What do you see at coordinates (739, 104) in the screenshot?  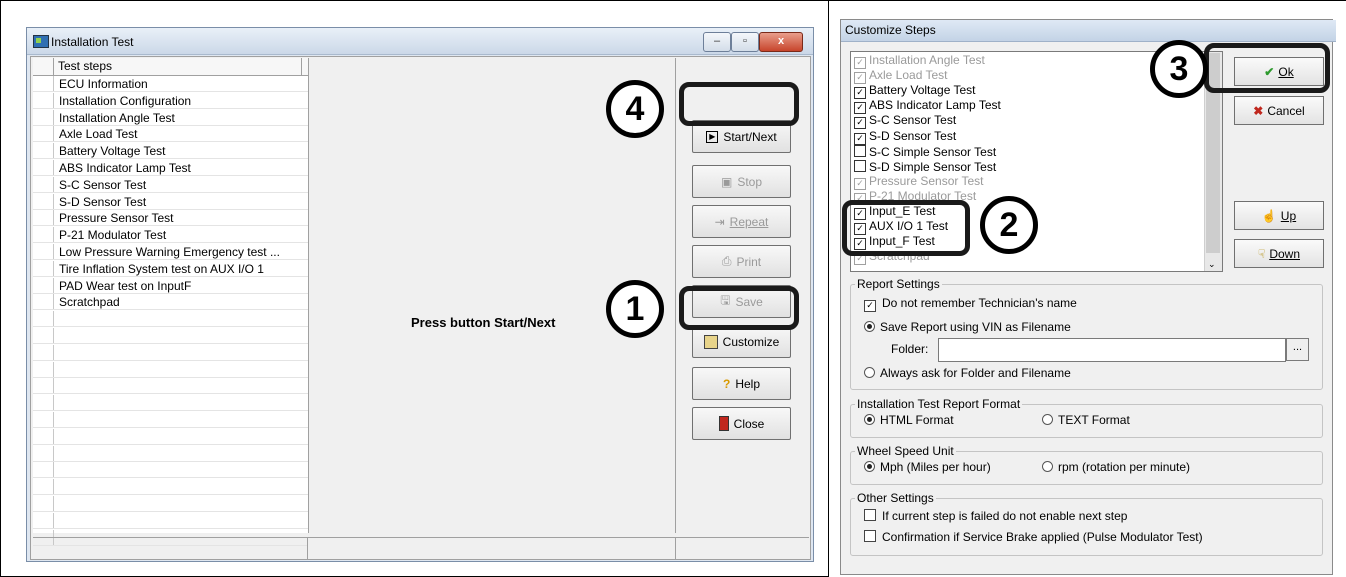 I see `start-next-highlight` at bounding box center [739, 104].